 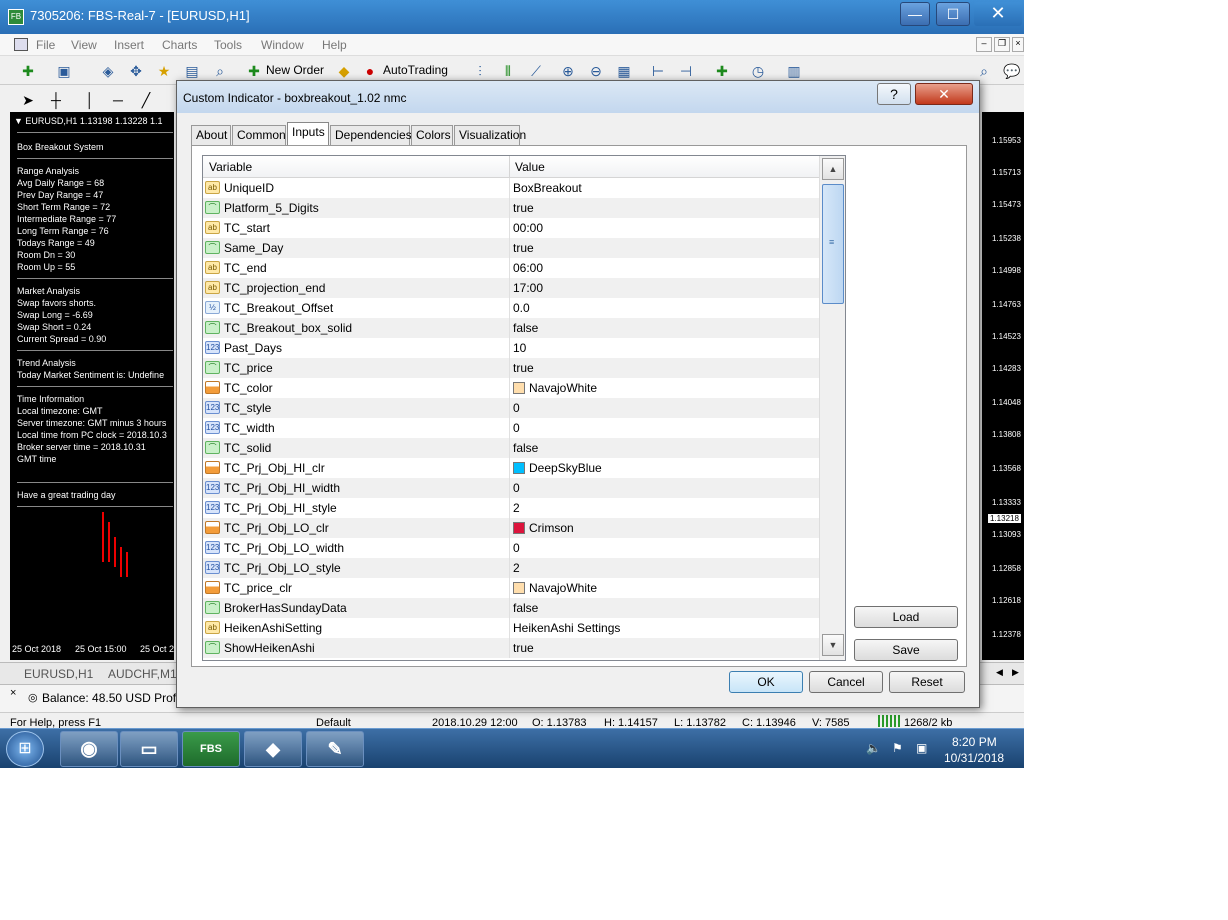 I want to click on mdi-close-icon: ×, so click(x=1018, y=44).